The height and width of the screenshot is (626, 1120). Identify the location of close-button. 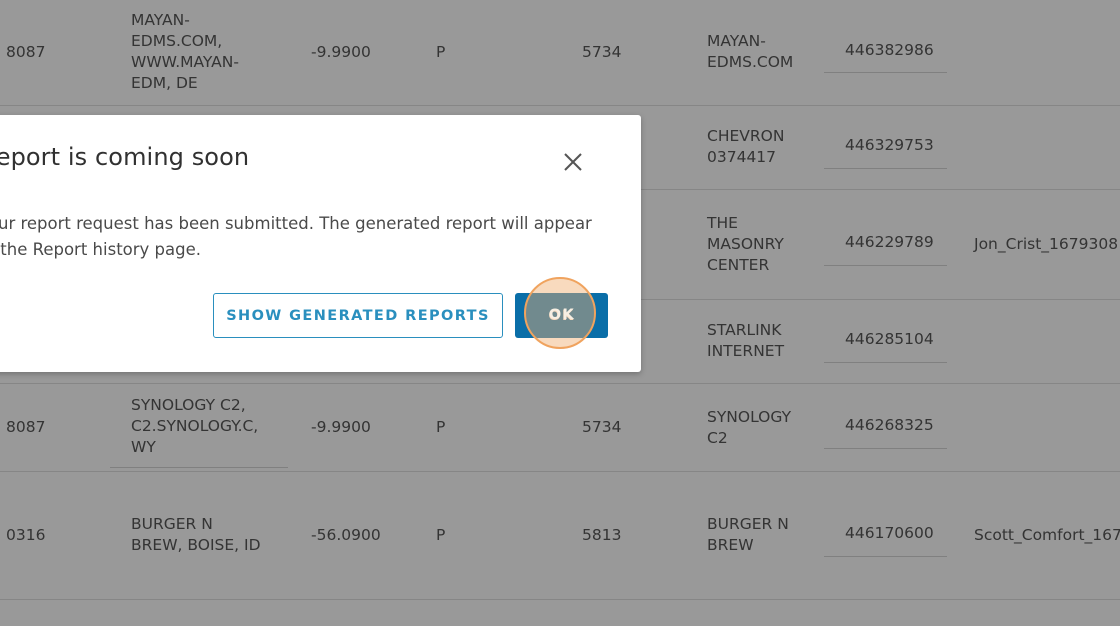
(573, 162).